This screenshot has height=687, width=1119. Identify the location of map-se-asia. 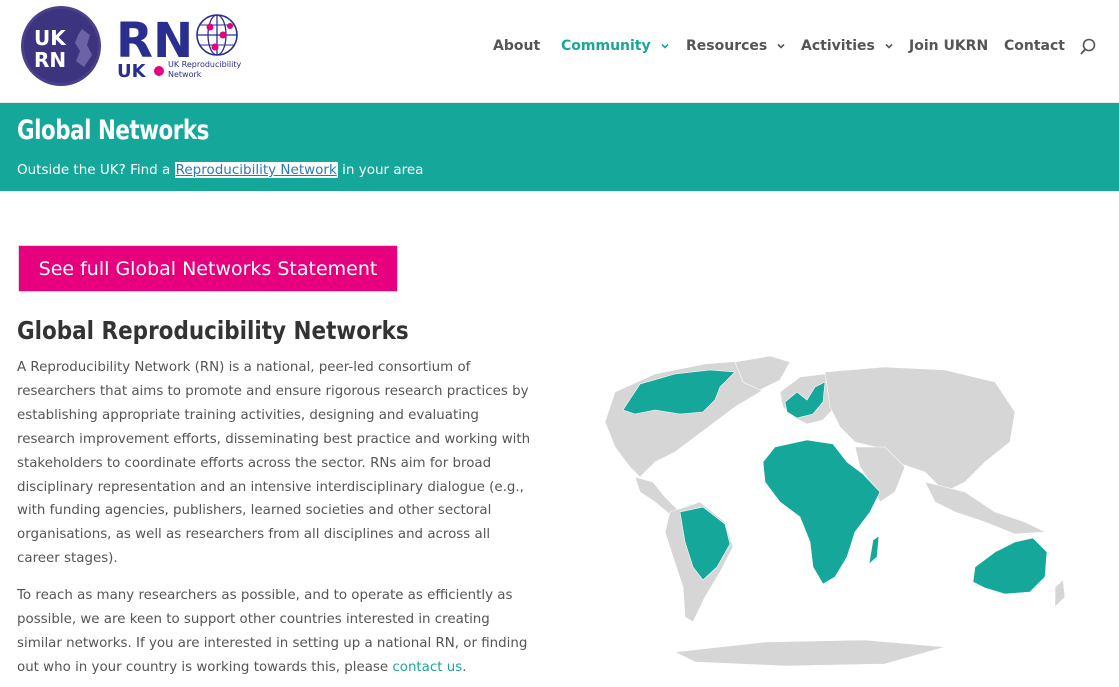
(985, 508).